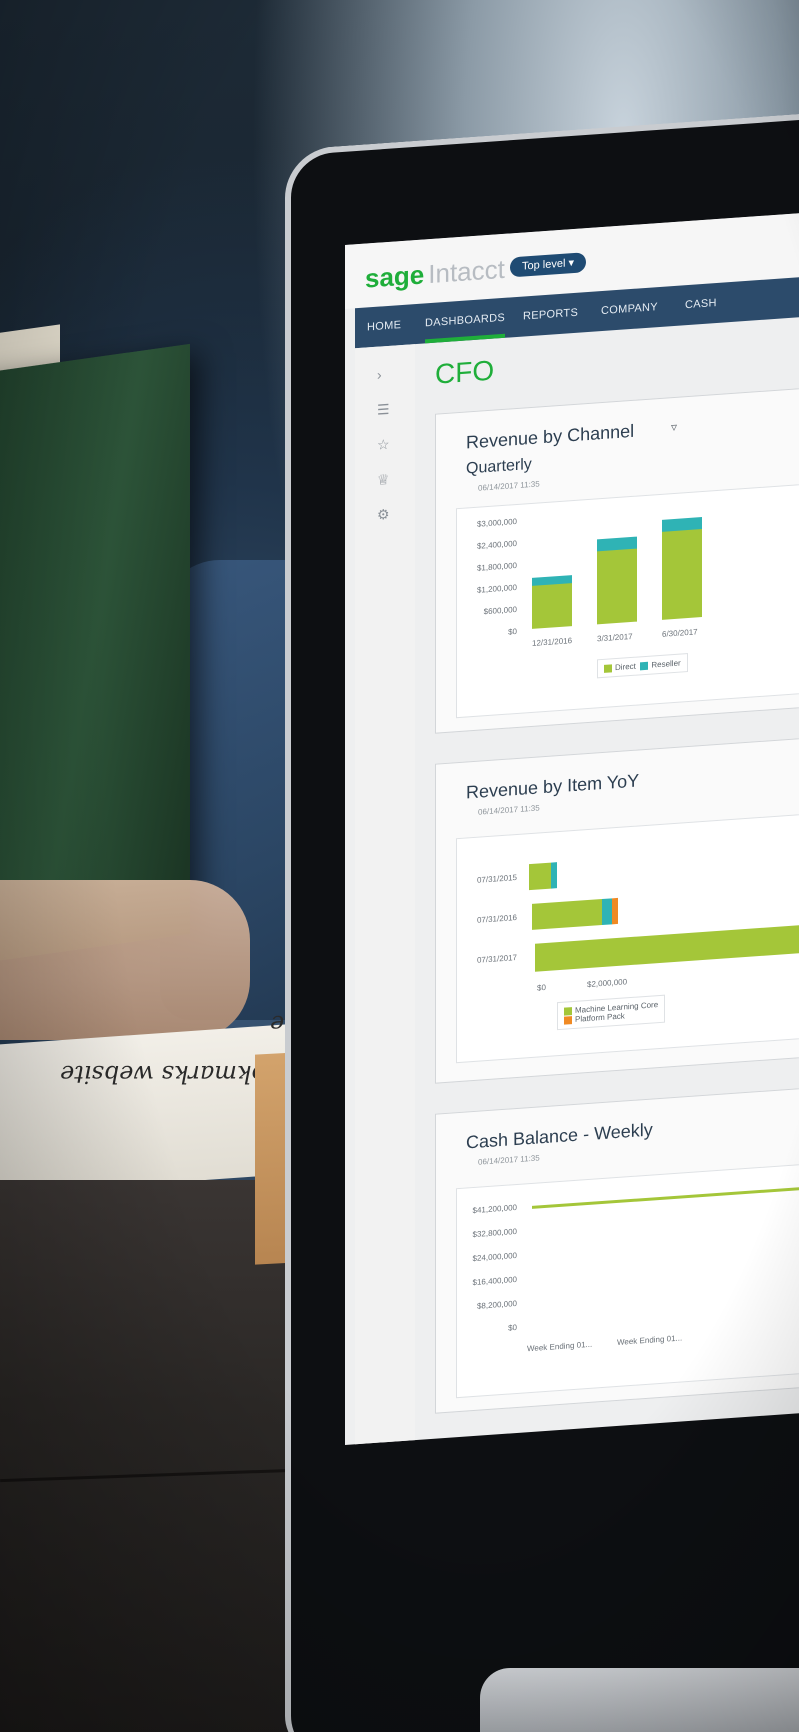  I want to click on y-tick: $3,000,000, so click(496, 522).